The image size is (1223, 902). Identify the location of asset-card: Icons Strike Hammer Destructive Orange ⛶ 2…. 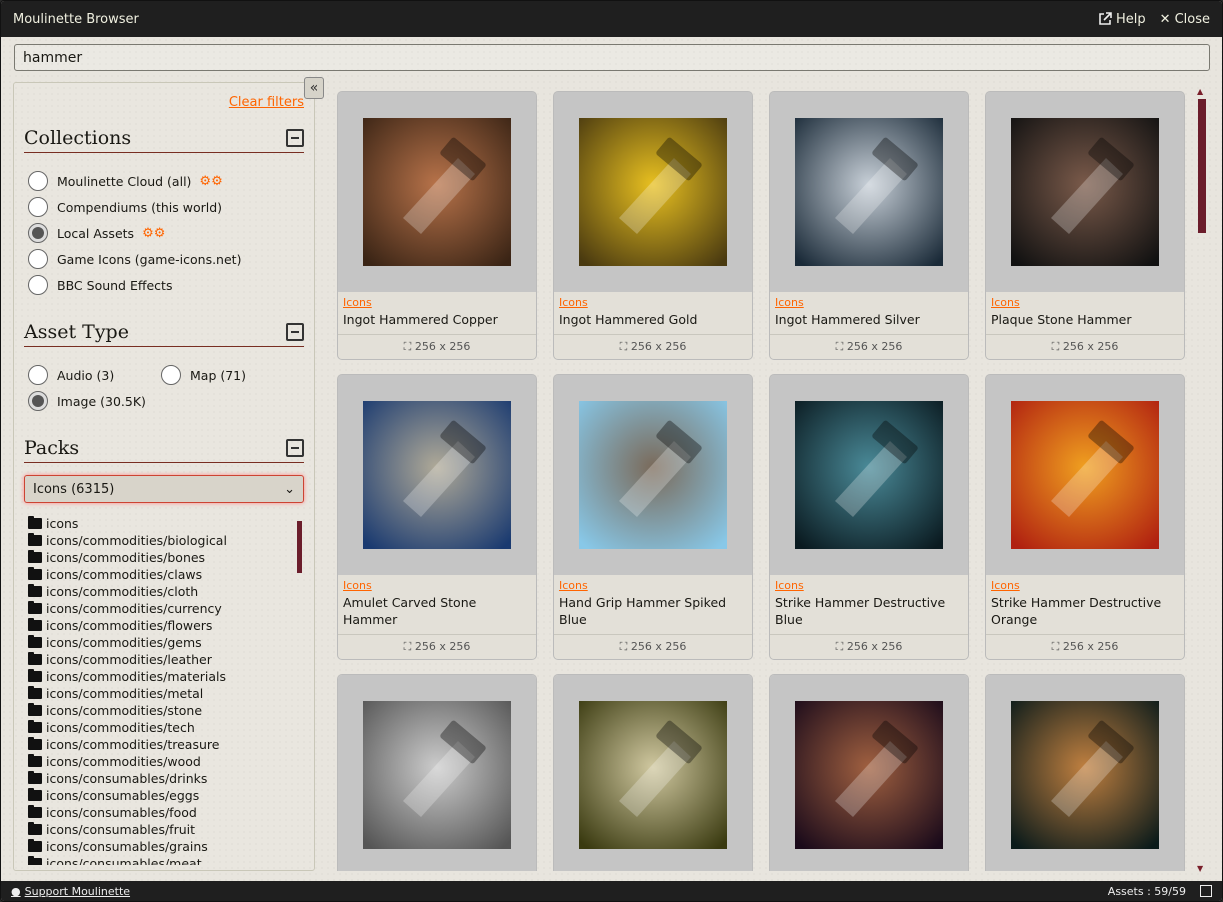
(1085, 517).